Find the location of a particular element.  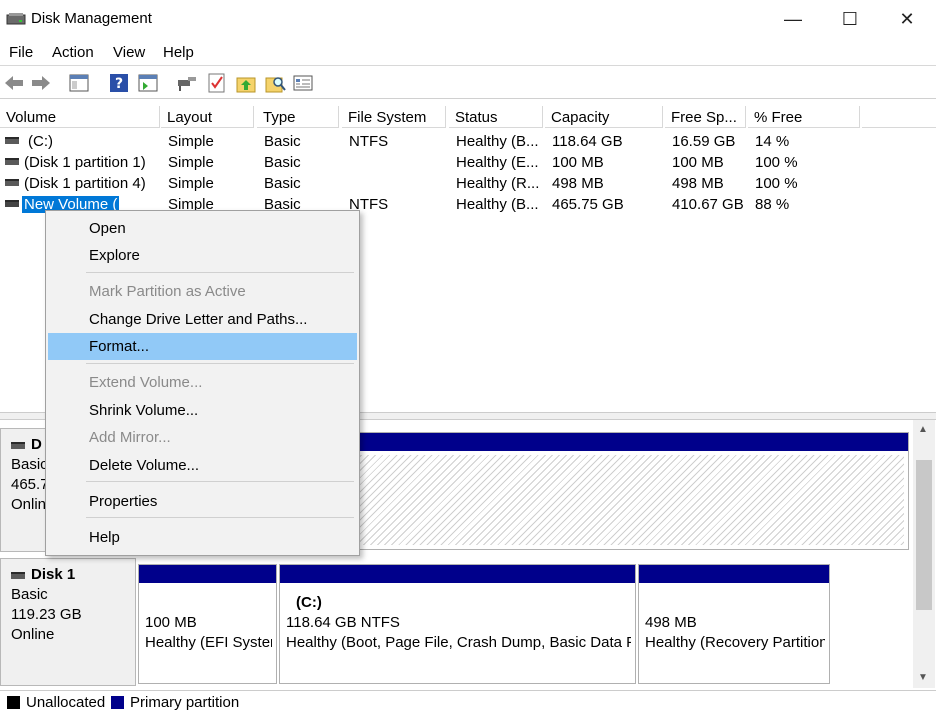

title-bar: Disk Management — ☐ ✕ is located at coordinates (468, 19).